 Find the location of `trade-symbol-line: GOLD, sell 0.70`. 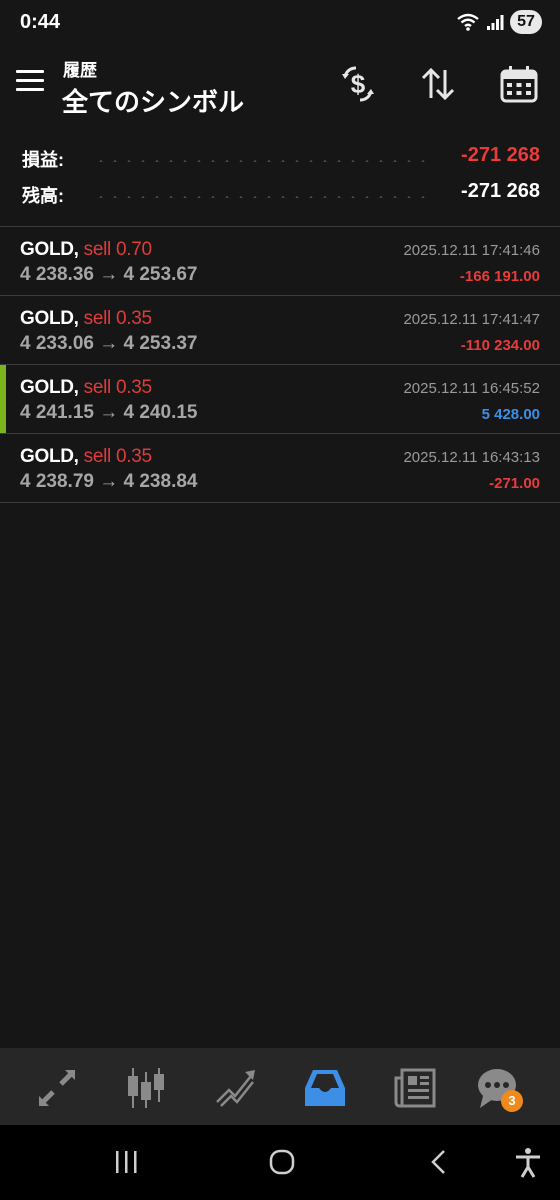

trade-symbol-line: GOLD, sell 0.70 is located at coordinates (86, 250).